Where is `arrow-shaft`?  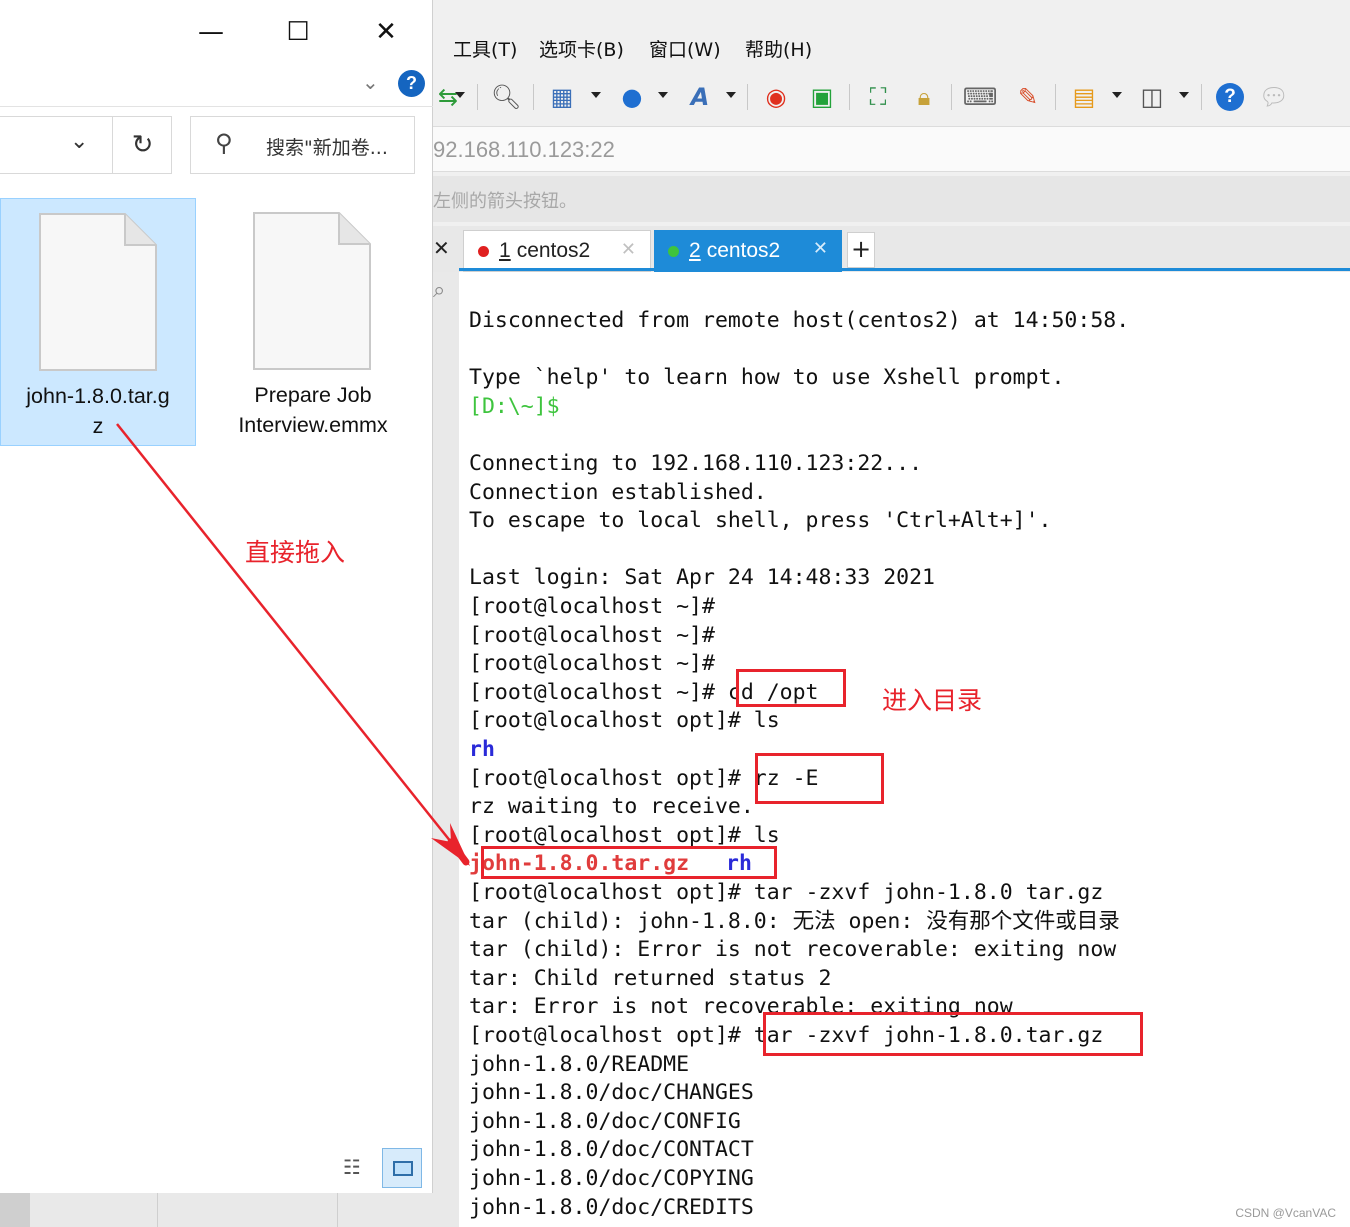 arrow-shaft is located at coordinates (284, 633).